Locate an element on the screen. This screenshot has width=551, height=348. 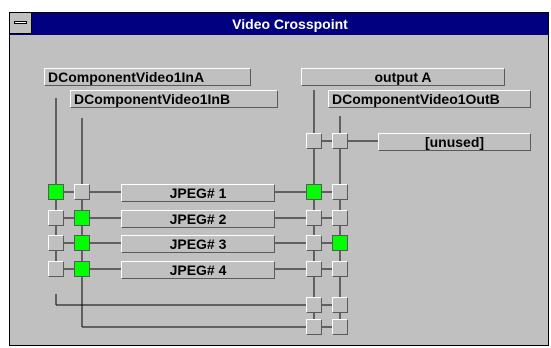
input-a-label: DComponentVideo1InA is located at coordinates (147, 77).